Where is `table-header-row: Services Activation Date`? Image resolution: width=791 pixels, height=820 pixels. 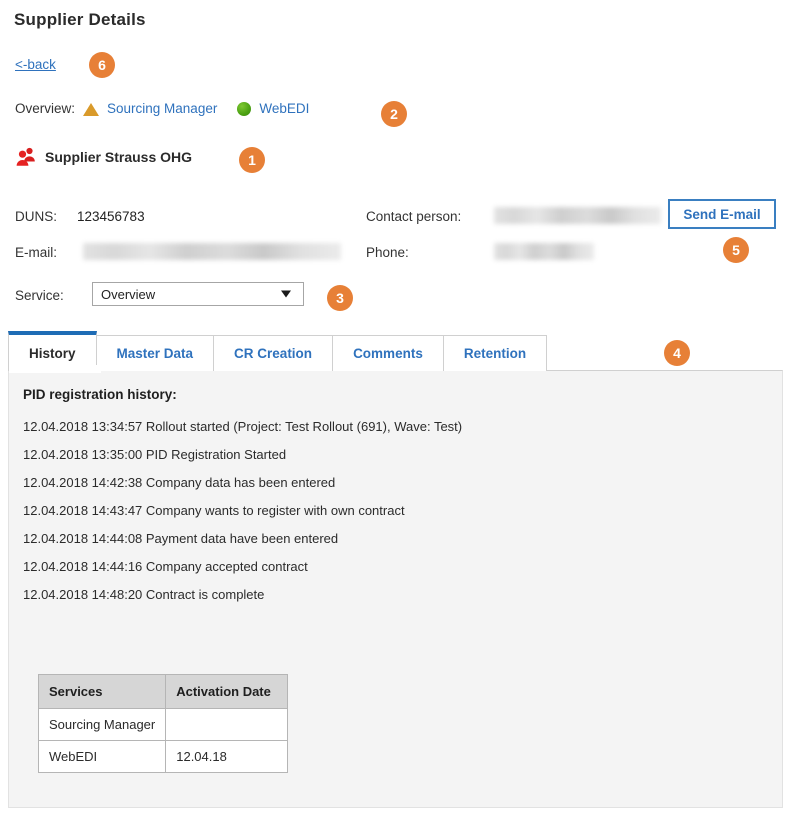
table-header-row: Services Activation Date is located at coordinates (163, 691).